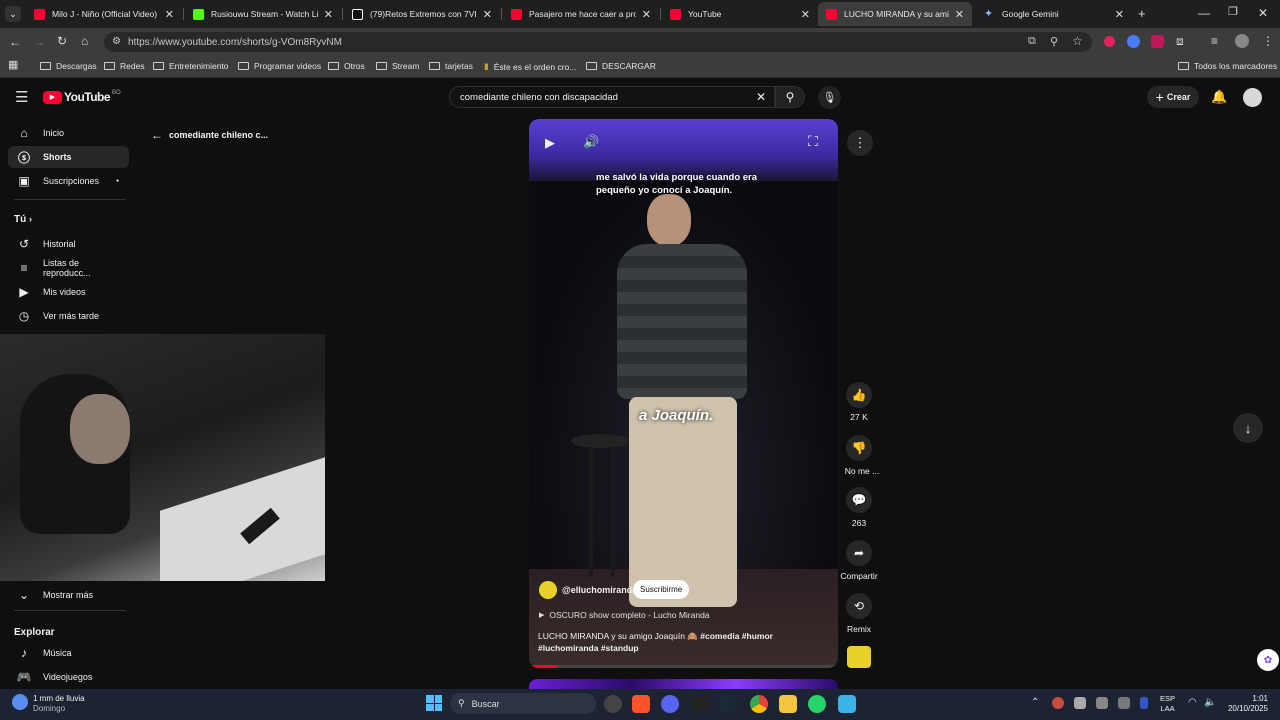 This screenshot has width=1280, height=720. What do you see at coordinates (13, 65) in the screenshot?
I see `apps-grid-icon: ▦` at bounding box center [13, 65].